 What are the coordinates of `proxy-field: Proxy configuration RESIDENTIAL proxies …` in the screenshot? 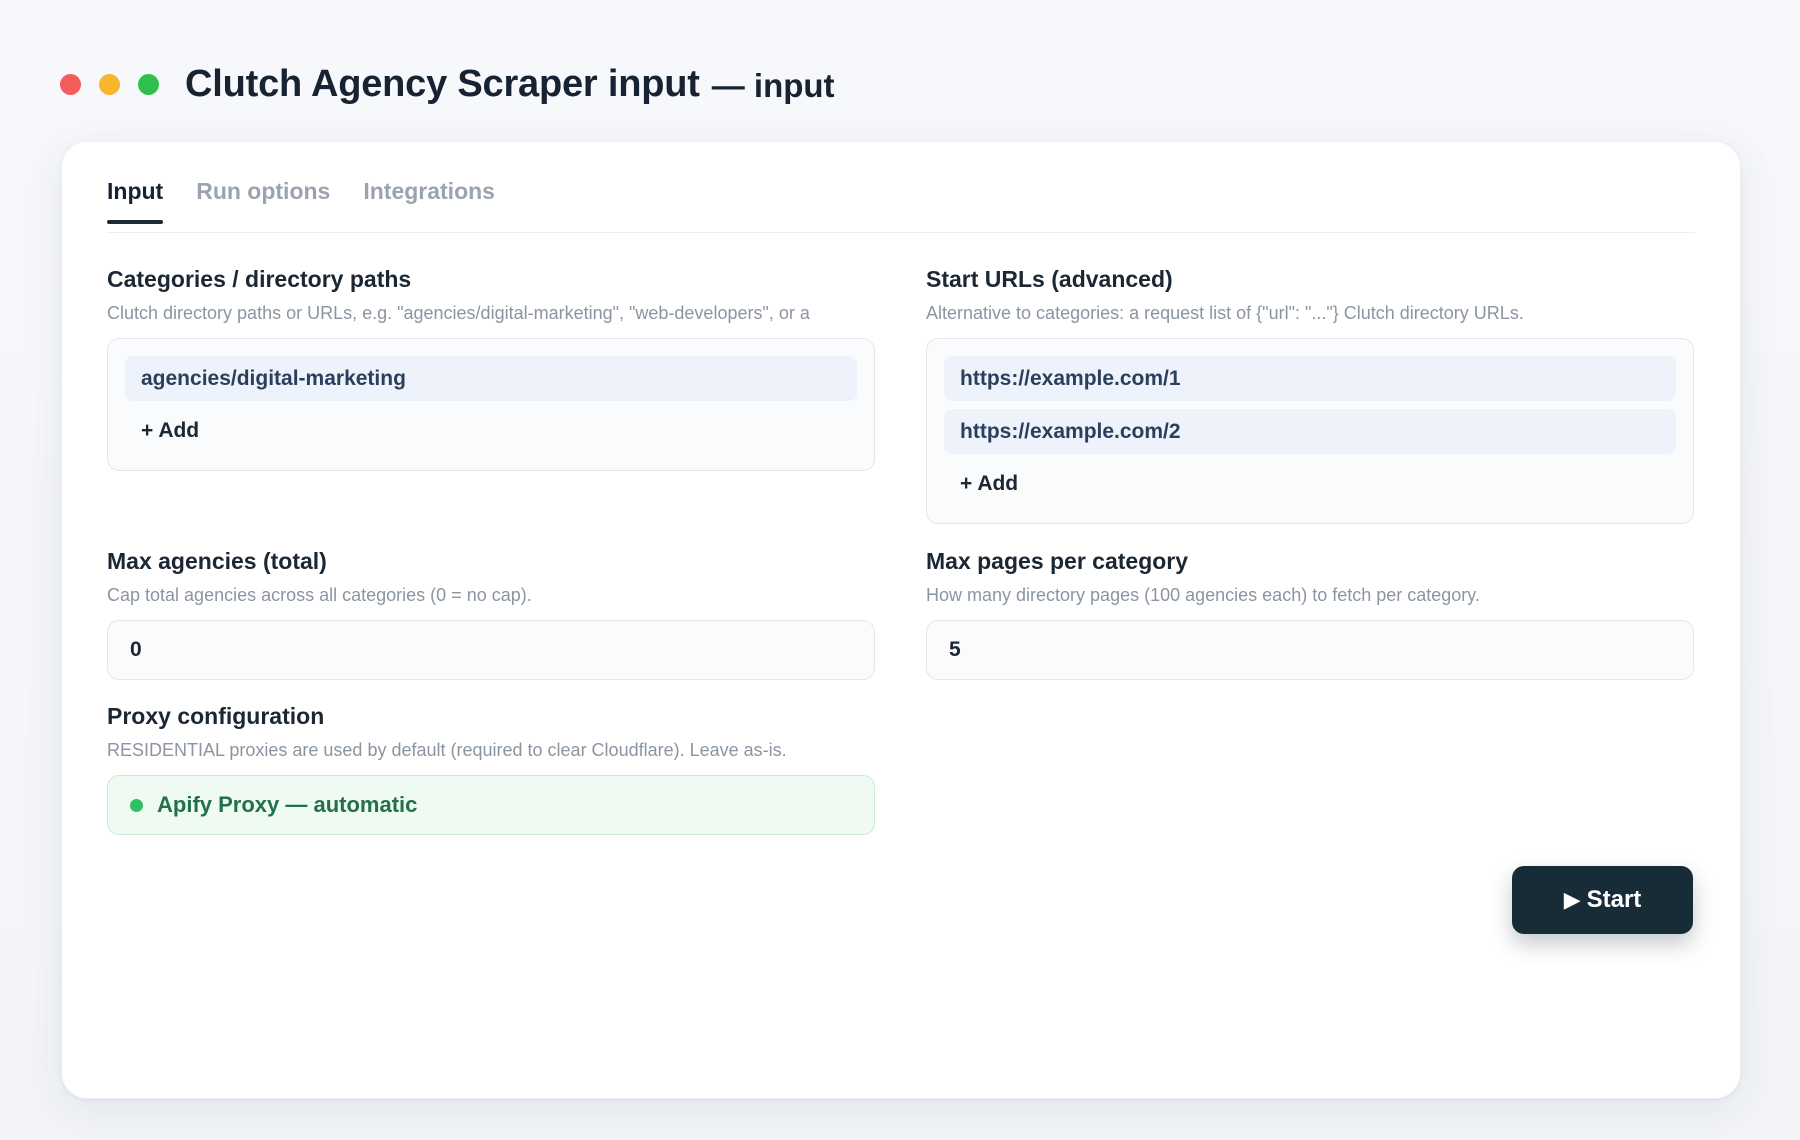 It's located at (491, 769).